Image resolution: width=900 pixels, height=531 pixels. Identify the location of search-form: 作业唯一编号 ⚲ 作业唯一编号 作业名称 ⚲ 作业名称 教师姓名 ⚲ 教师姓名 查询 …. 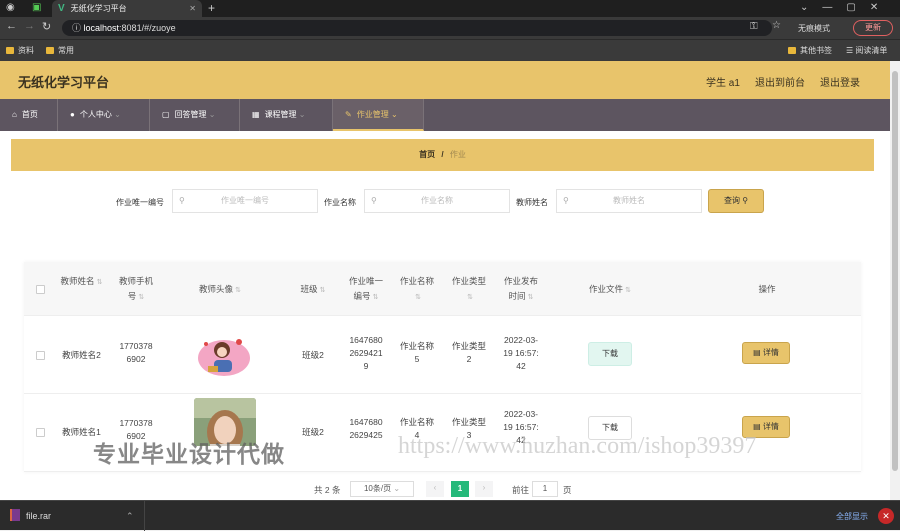
(445, 202).